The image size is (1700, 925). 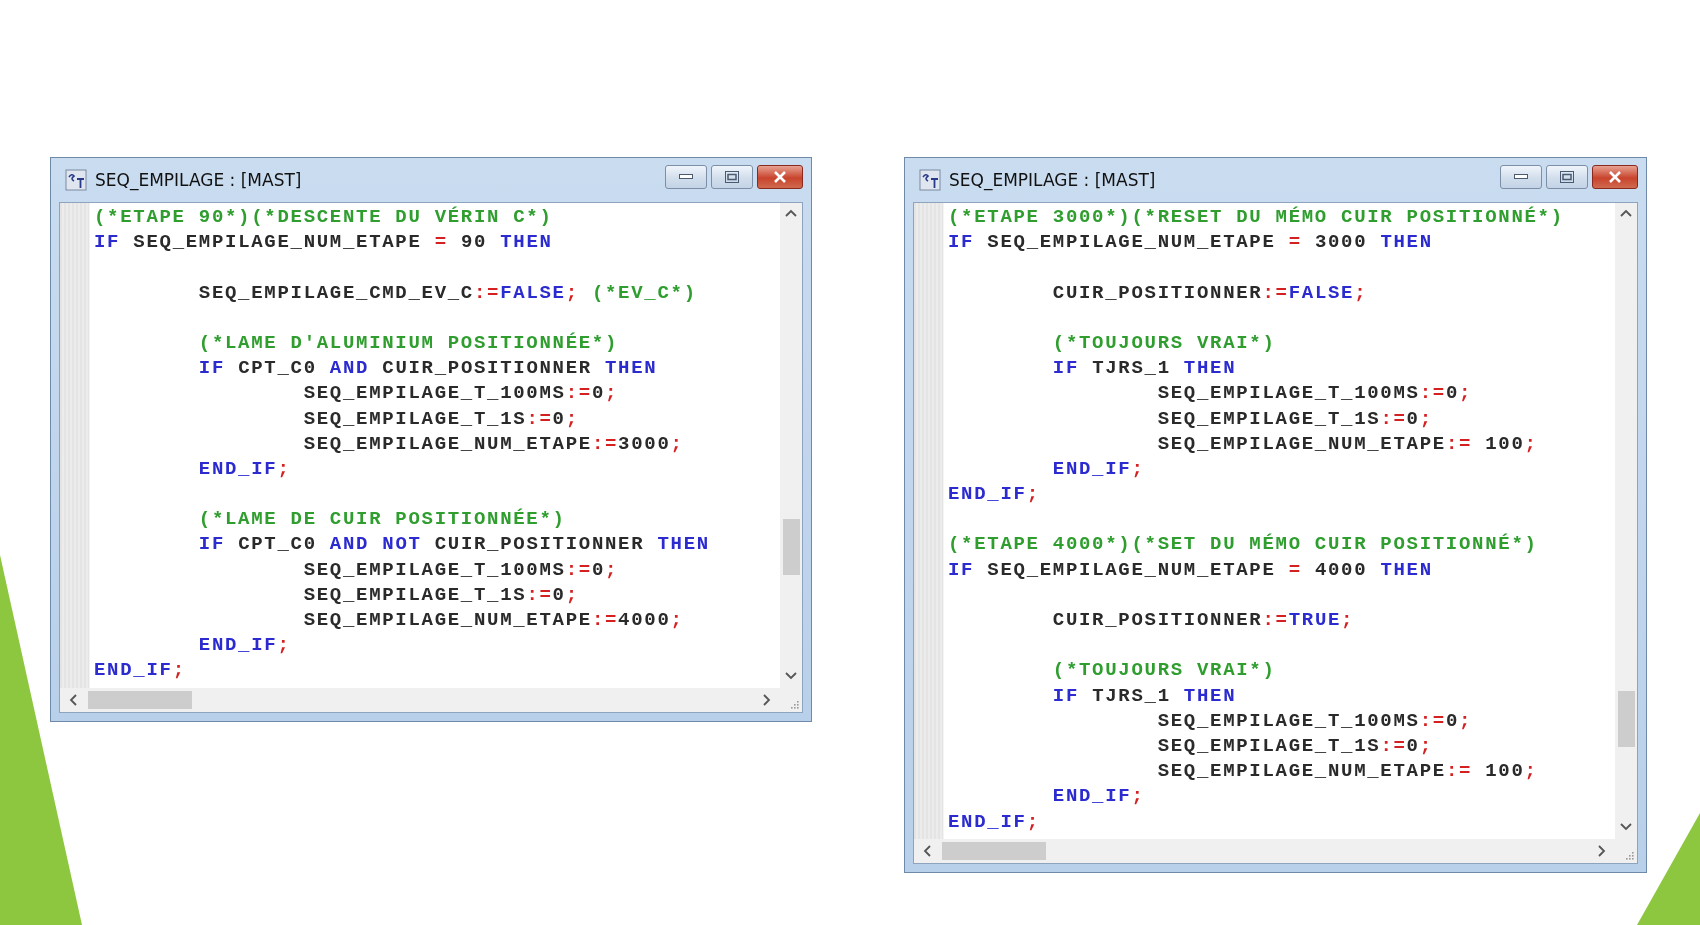 I want to click on code-line: CUIR_POSITIONNER:=TRUE;, so click(x=1203, y=620).